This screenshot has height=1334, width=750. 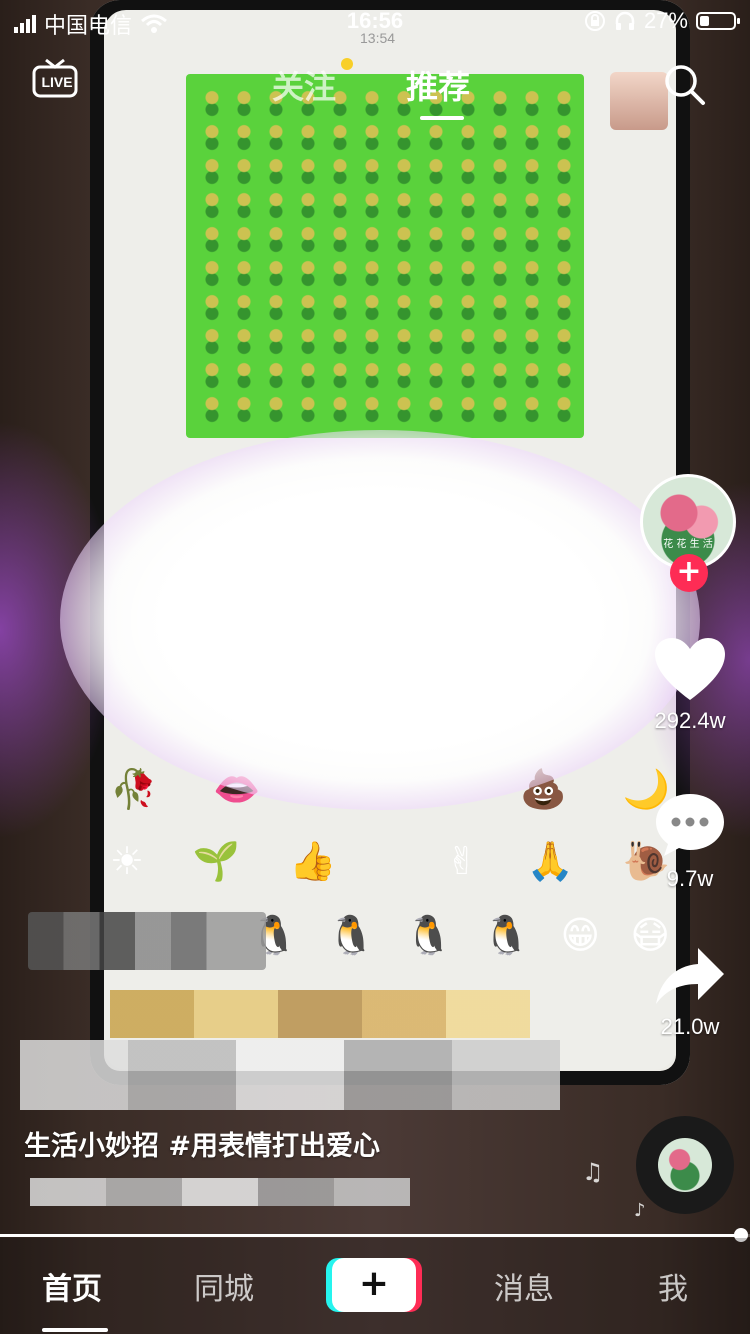 I want to click on music-note-icon: ♫, so click(x=593, y=1172).